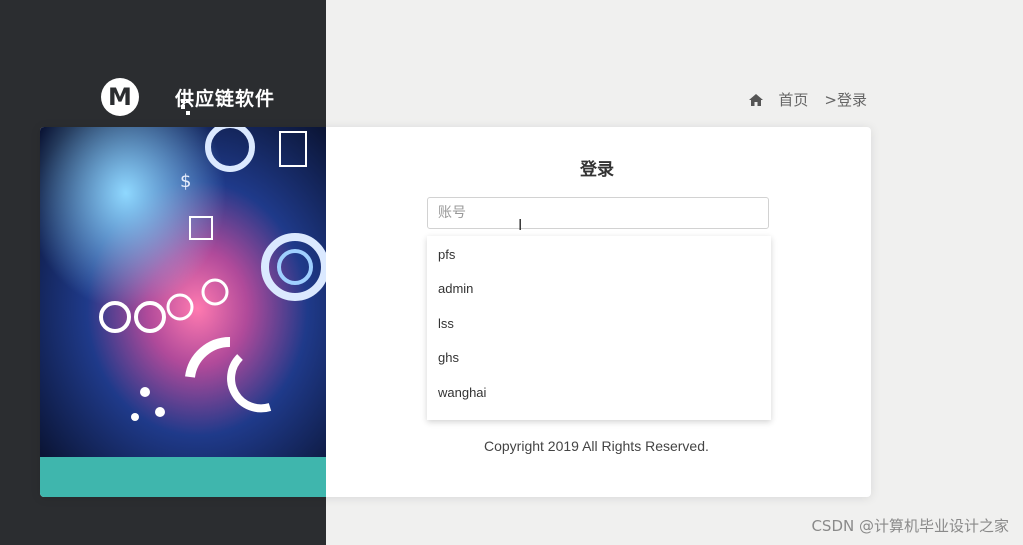 The image size is (1023, 545). Describe the element at coordinates (183, 477) in the screenshot. I see `accent-strip` at that location.